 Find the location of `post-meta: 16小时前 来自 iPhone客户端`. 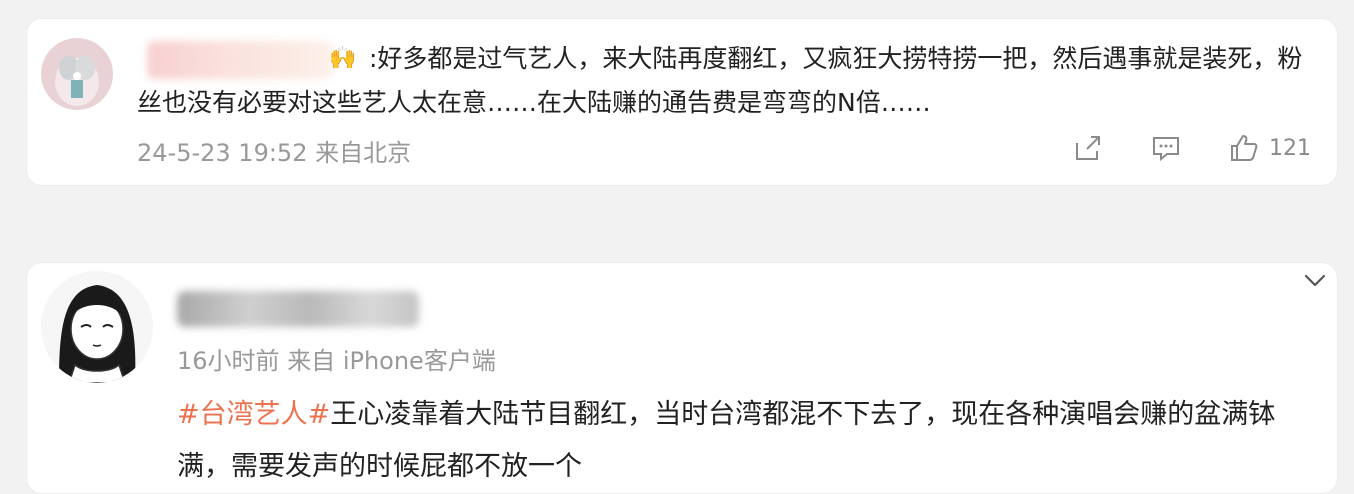

post-meta: 16小时前 来自 iPhone客户端 is located at coordinates (336, 358).